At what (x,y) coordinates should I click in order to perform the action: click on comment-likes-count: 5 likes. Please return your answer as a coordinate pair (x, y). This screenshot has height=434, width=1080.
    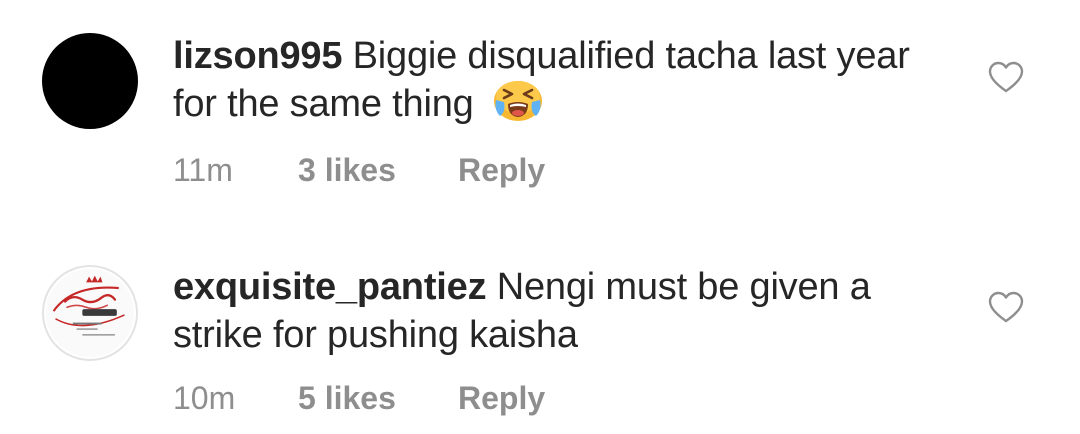
    Looking at the image, I should click on (378, 398).